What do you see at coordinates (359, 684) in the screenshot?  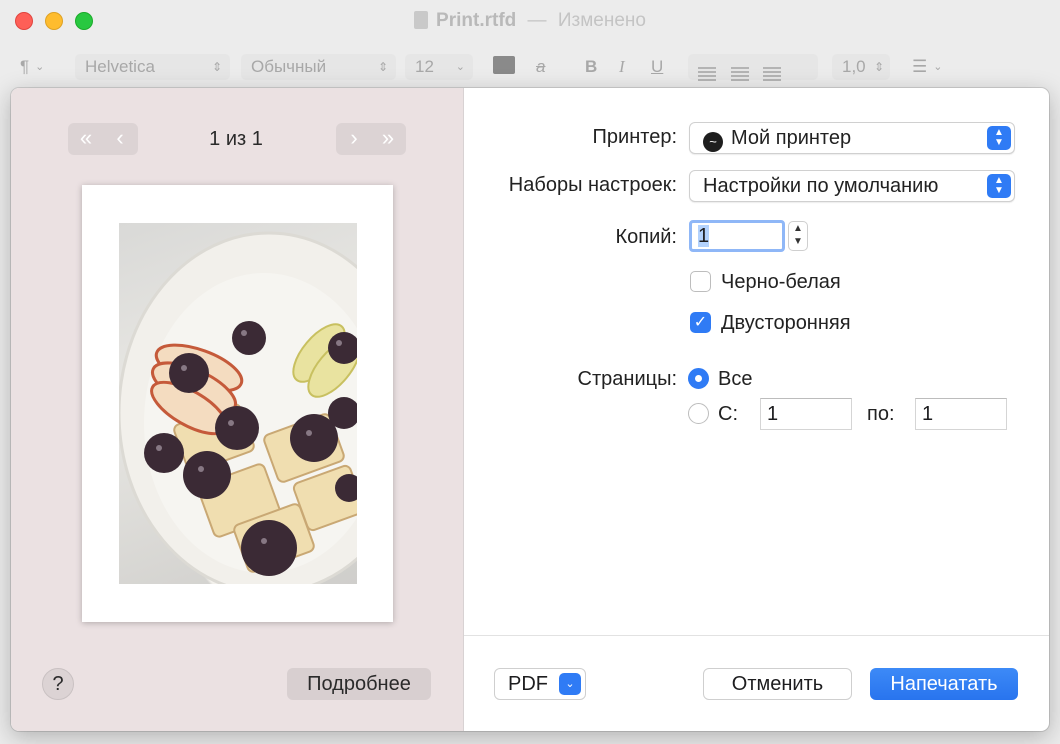 I see `show-details-button: Подробнее` at bounding box center [359, 684].